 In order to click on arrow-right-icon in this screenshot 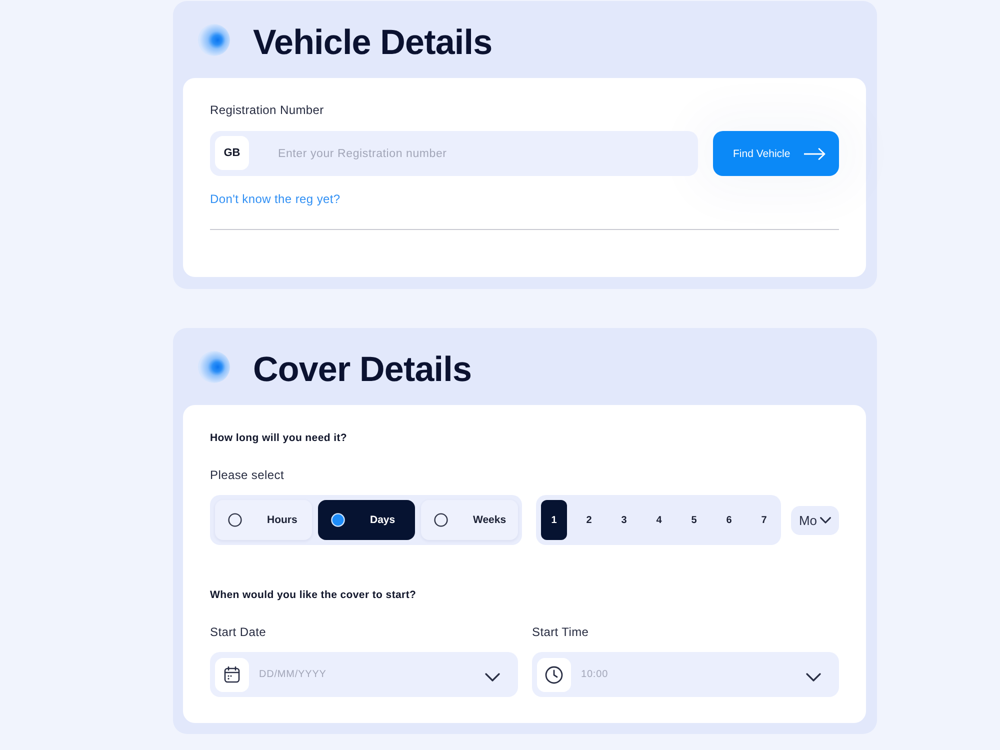, I will do `click(815, 154)`.